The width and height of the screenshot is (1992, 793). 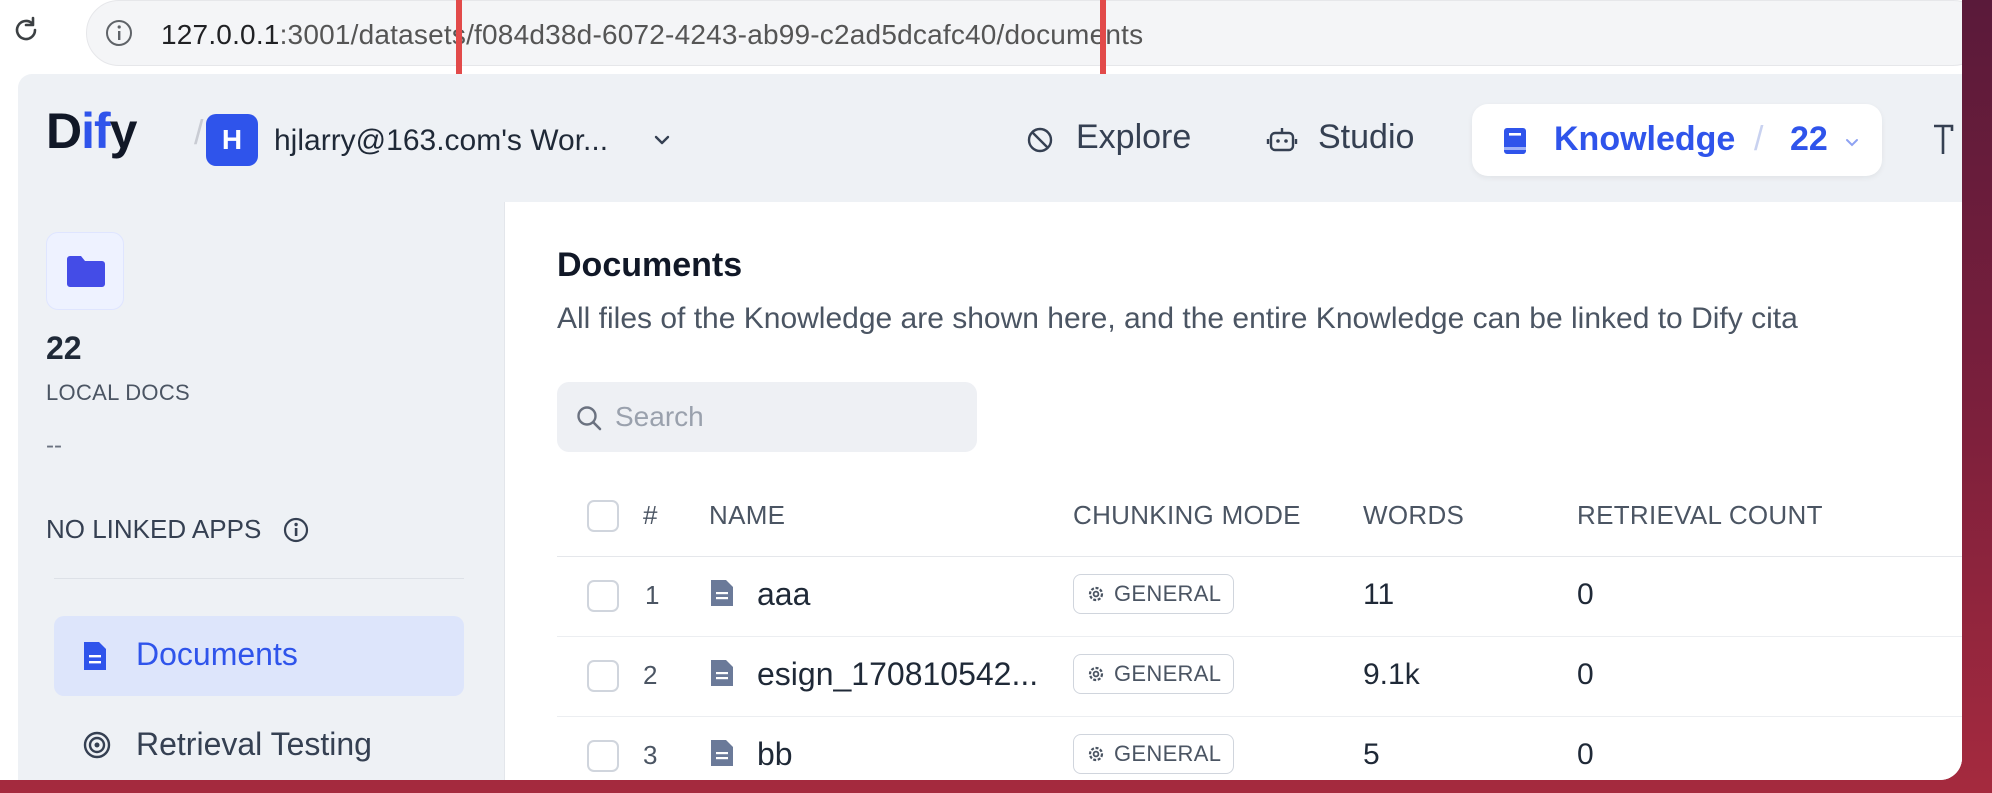 What do you see at coordinates (650, 515) in the screenshot?
I see `column-index: #` at bounding box center [650, 515].